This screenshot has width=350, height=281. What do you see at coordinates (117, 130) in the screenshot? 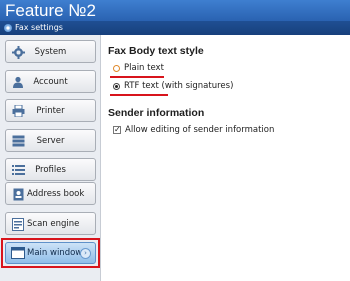
I see `checkbox: ✓` at bounding box center [117, 130].